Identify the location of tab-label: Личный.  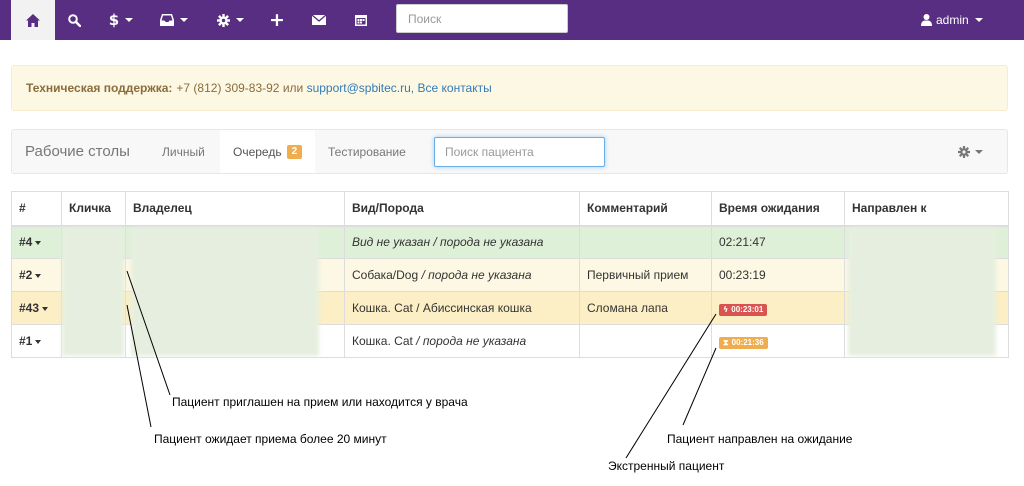
(183, 151).